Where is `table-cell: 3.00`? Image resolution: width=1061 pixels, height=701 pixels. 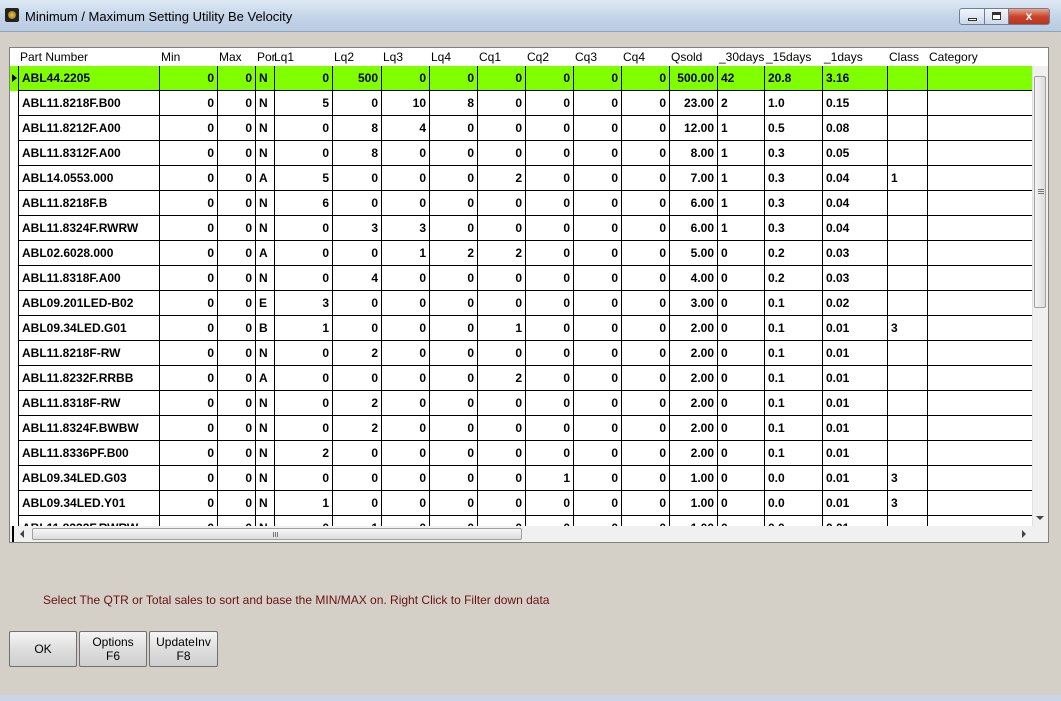
table-cell: 3.00 is located at coordinates (694, 303).